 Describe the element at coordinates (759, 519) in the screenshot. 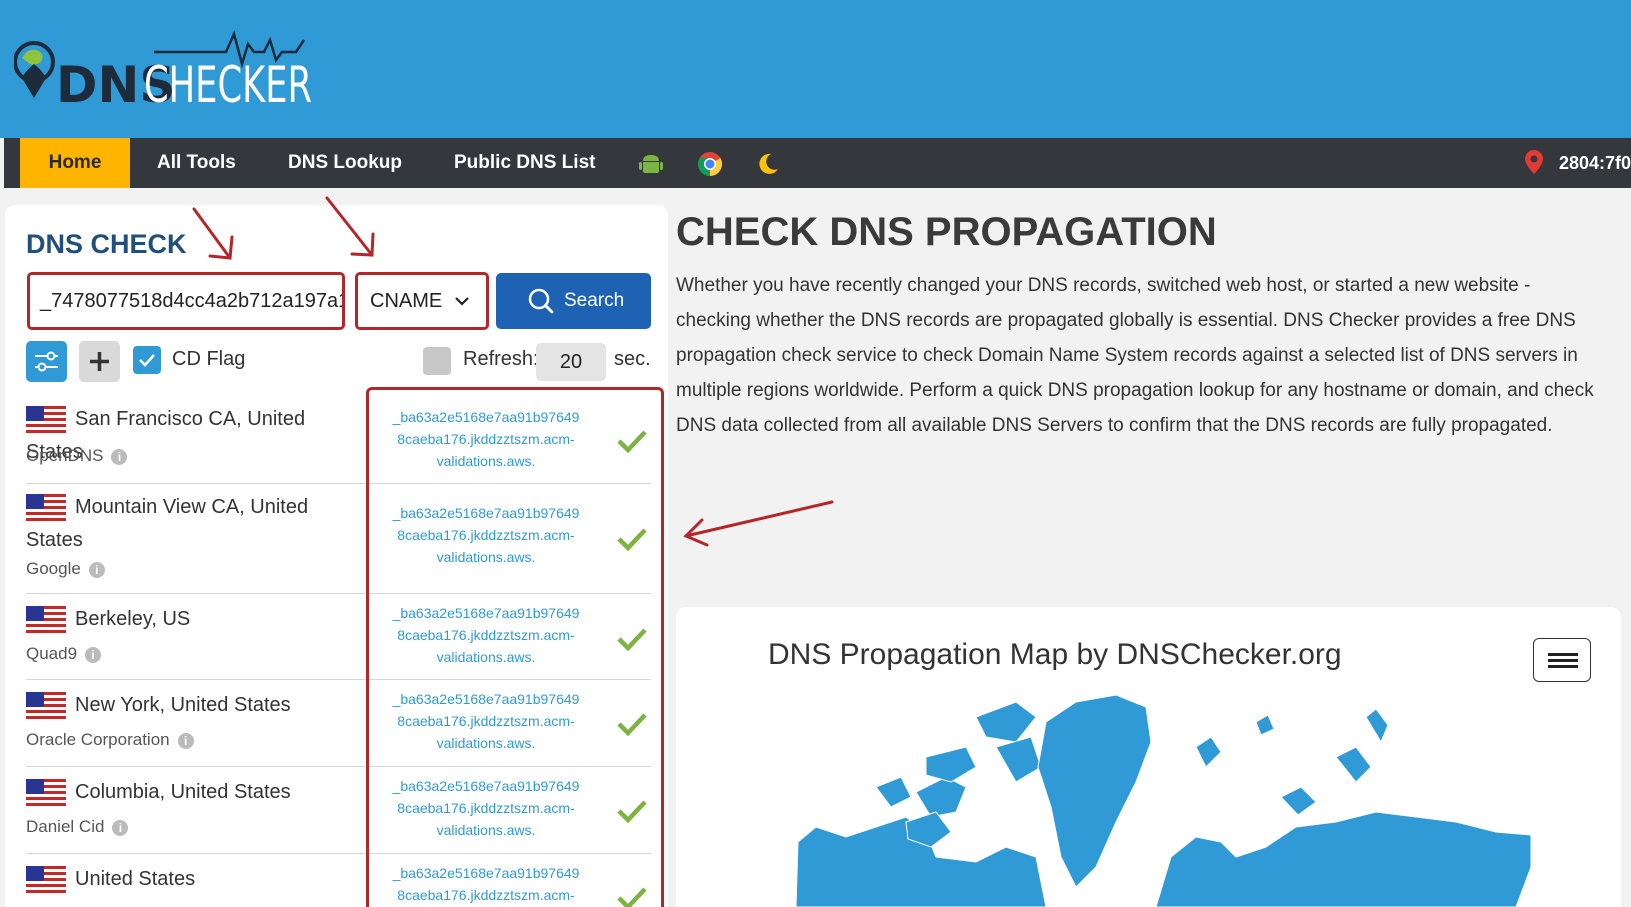

I see `arrow-to-results` at that location.